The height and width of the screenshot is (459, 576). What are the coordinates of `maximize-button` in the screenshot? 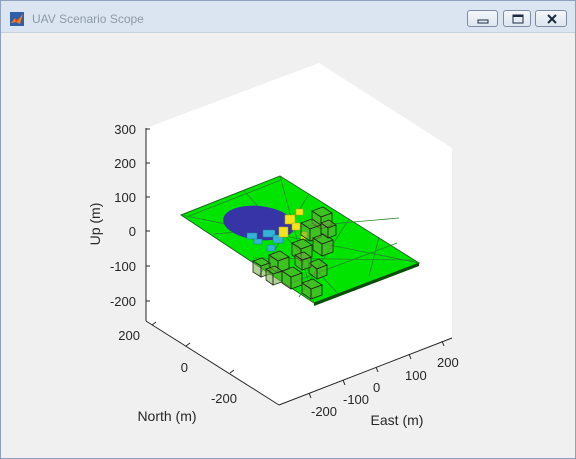 It's located at (517, 18).